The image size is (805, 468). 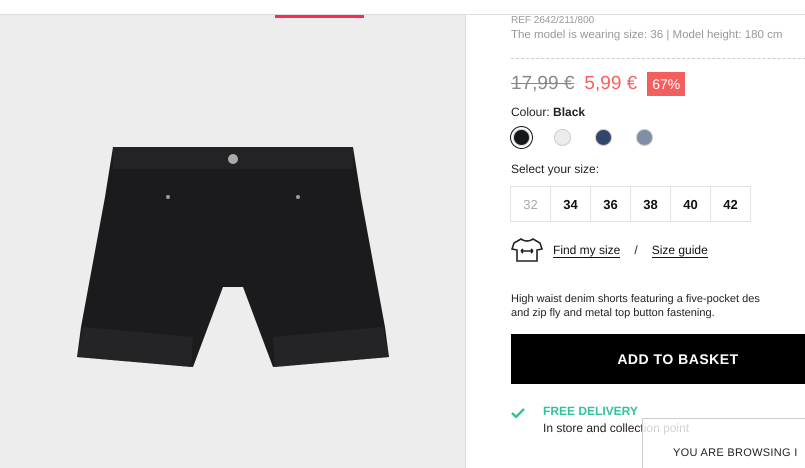 I want to click on colour-name: Black, so click(x=569, y=112).